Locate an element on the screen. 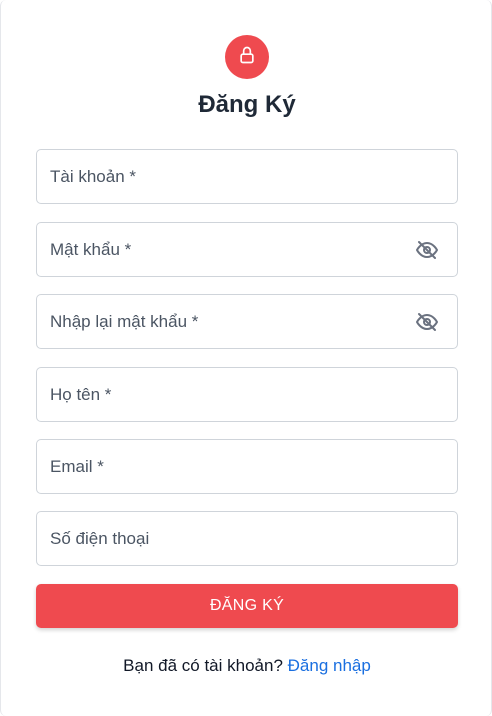 This screenshot has width=492, height=716. lock-avatar is located at coordinates (247, 57).